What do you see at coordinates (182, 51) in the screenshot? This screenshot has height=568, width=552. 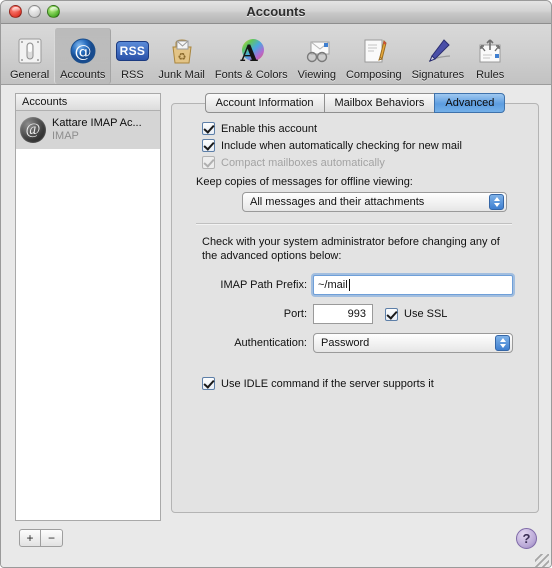 I see `junk-bag-icon: ♻` at bounding box center [182, 51].